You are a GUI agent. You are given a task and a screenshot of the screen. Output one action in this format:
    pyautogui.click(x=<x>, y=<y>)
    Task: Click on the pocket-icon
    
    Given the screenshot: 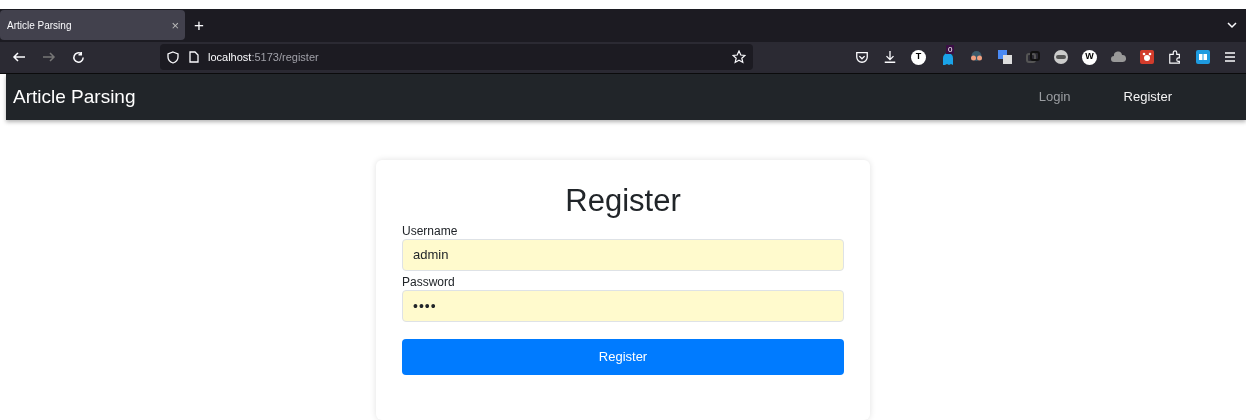 What is the action you would take?
    pyautogui.click(x=862, y=57)
    